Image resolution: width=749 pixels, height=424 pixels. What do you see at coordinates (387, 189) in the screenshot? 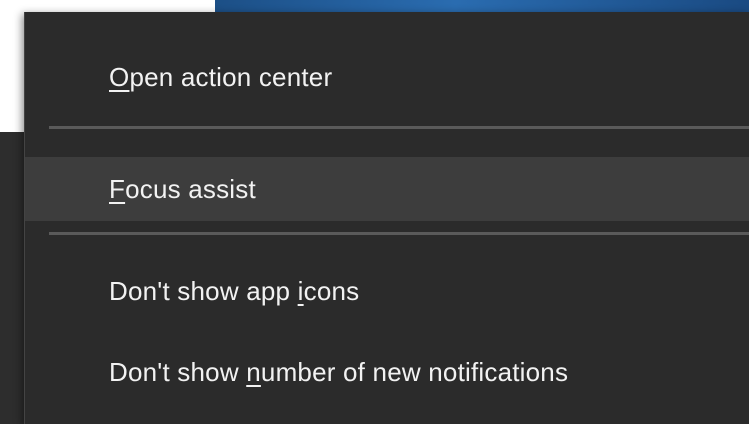
I see `menu-item-focus-assist: Focus assist` at bounding box center [387, 189].